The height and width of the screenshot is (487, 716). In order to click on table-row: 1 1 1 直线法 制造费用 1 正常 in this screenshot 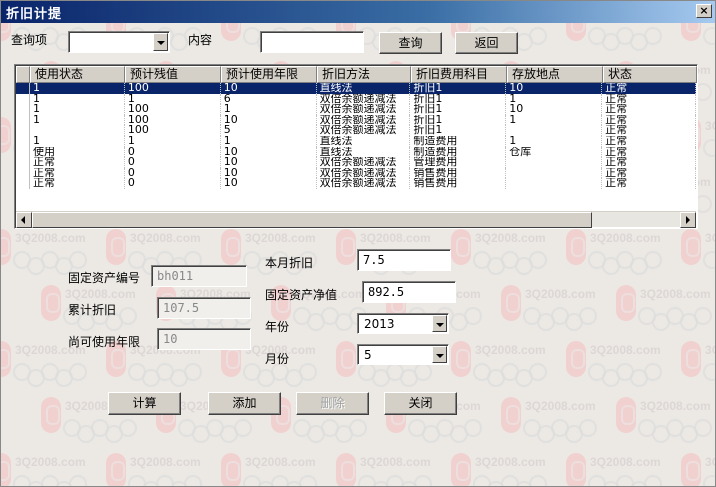, I will do `click(356, 141)`.